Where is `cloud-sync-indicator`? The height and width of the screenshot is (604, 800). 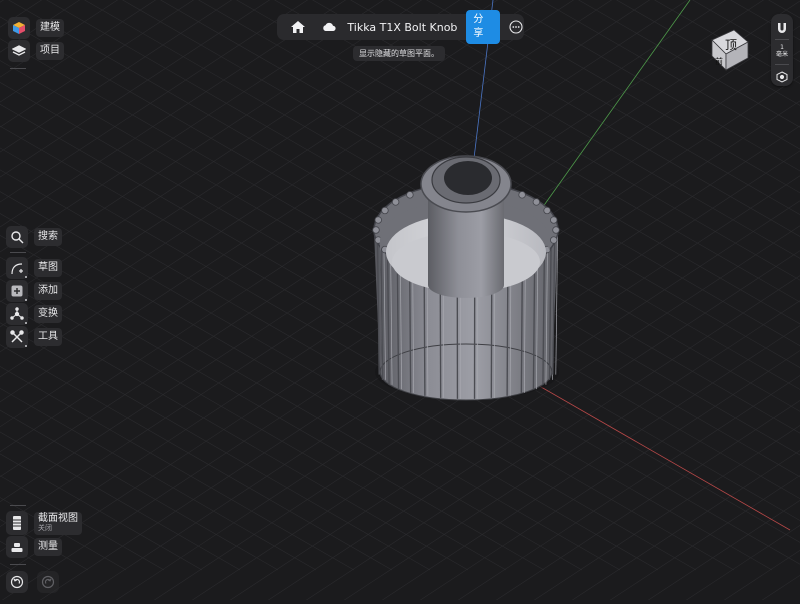
cloud-sync-indicator is located at coordinates (328, 27).